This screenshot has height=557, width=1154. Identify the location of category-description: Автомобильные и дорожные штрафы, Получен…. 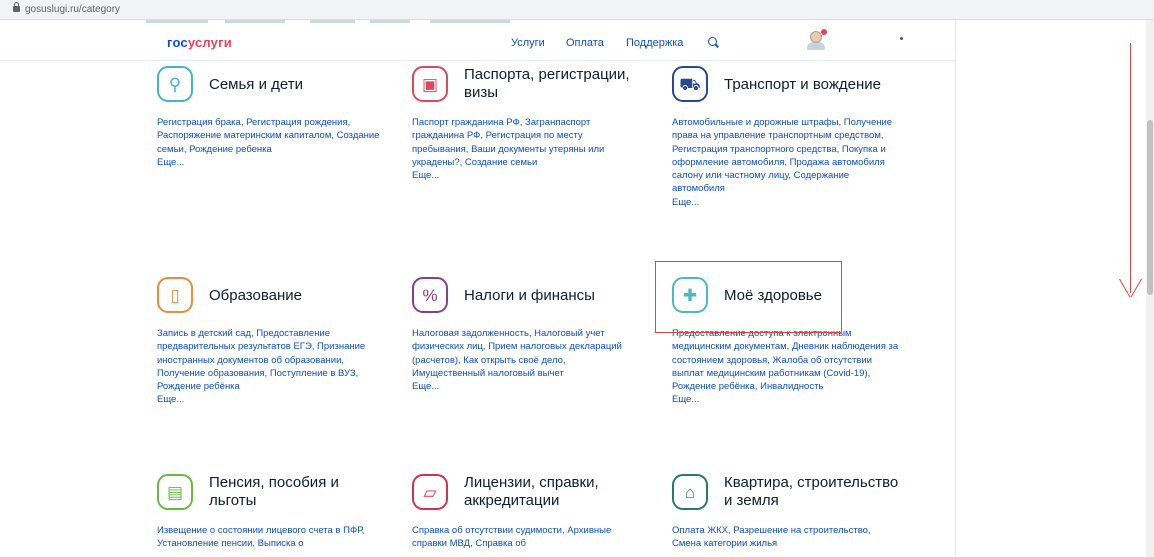
(786, 162).